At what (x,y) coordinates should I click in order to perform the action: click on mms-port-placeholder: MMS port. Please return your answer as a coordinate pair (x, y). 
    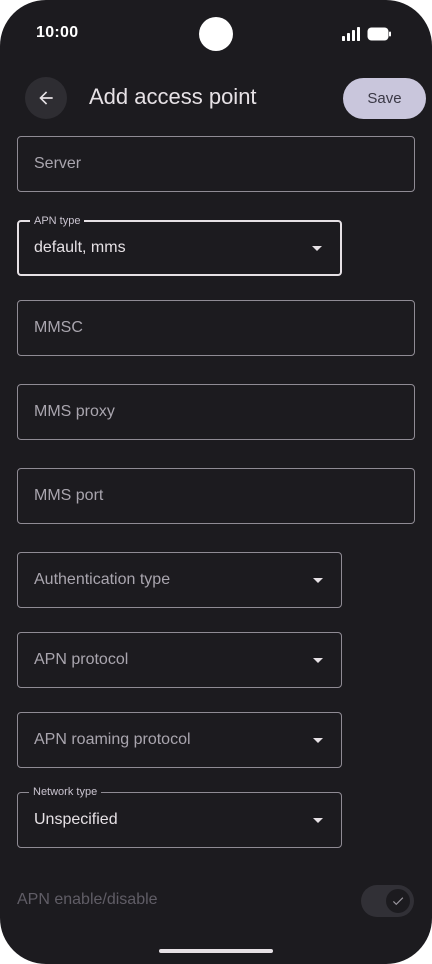
    Looking at the image, I should click on (69, 495).